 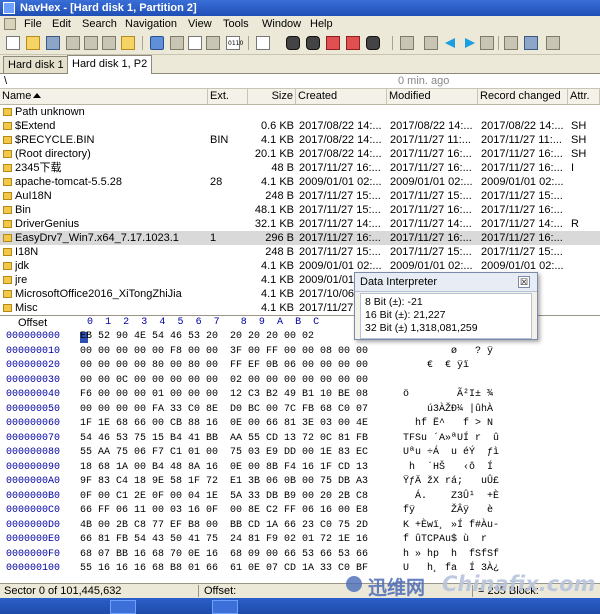 I want to click on document-icon, so click(x=10, y=24).